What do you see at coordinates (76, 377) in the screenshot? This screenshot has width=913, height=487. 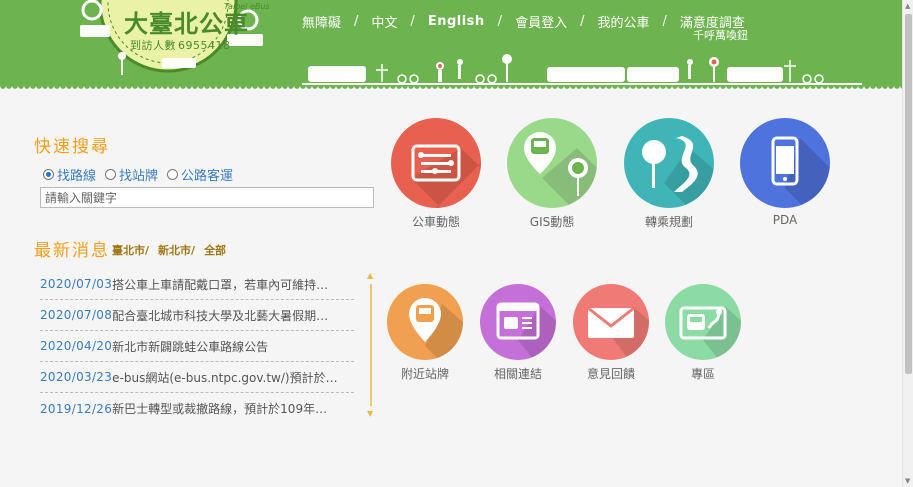 I see `news-date: 2020/03/23` at bounding box center [76, 377].